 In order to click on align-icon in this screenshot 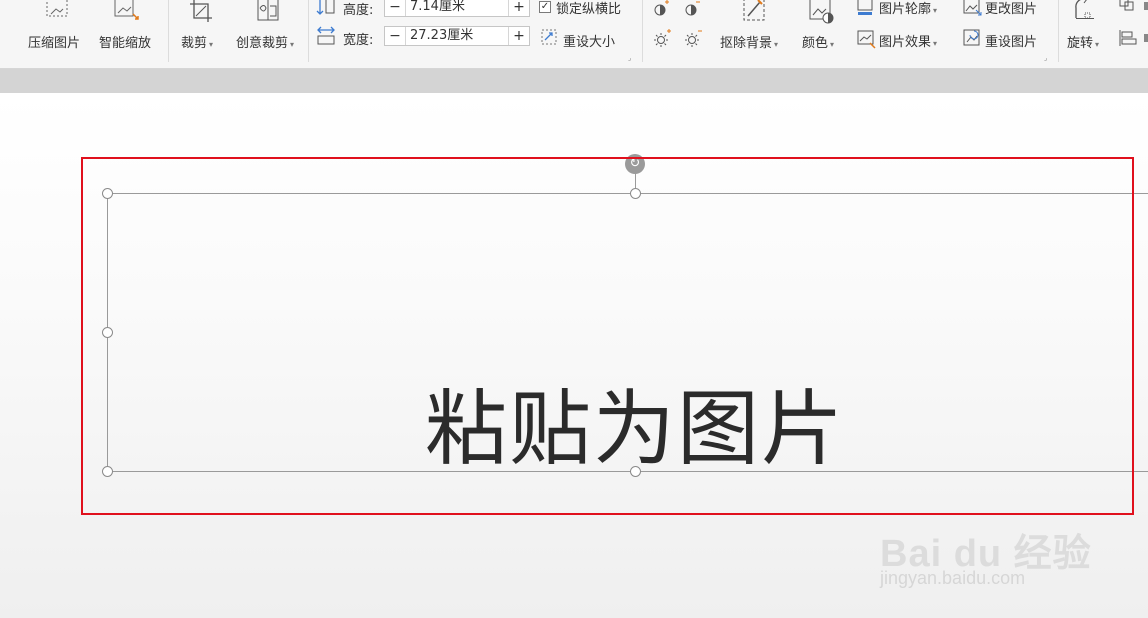, I will do `click(1133, 25)`.